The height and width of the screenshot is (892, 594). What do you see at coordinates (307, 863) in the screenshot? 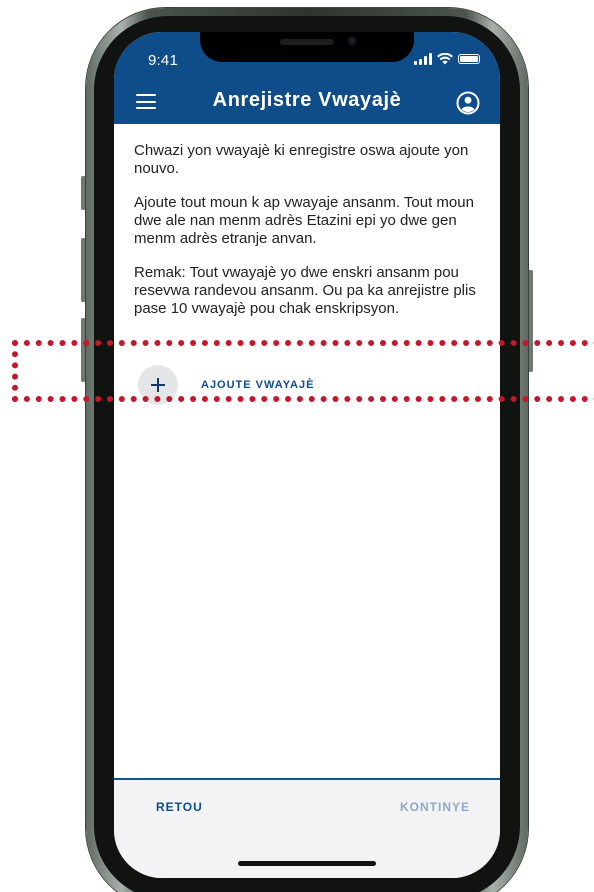
I see `home-indicator` at bounding box center [307, 863].